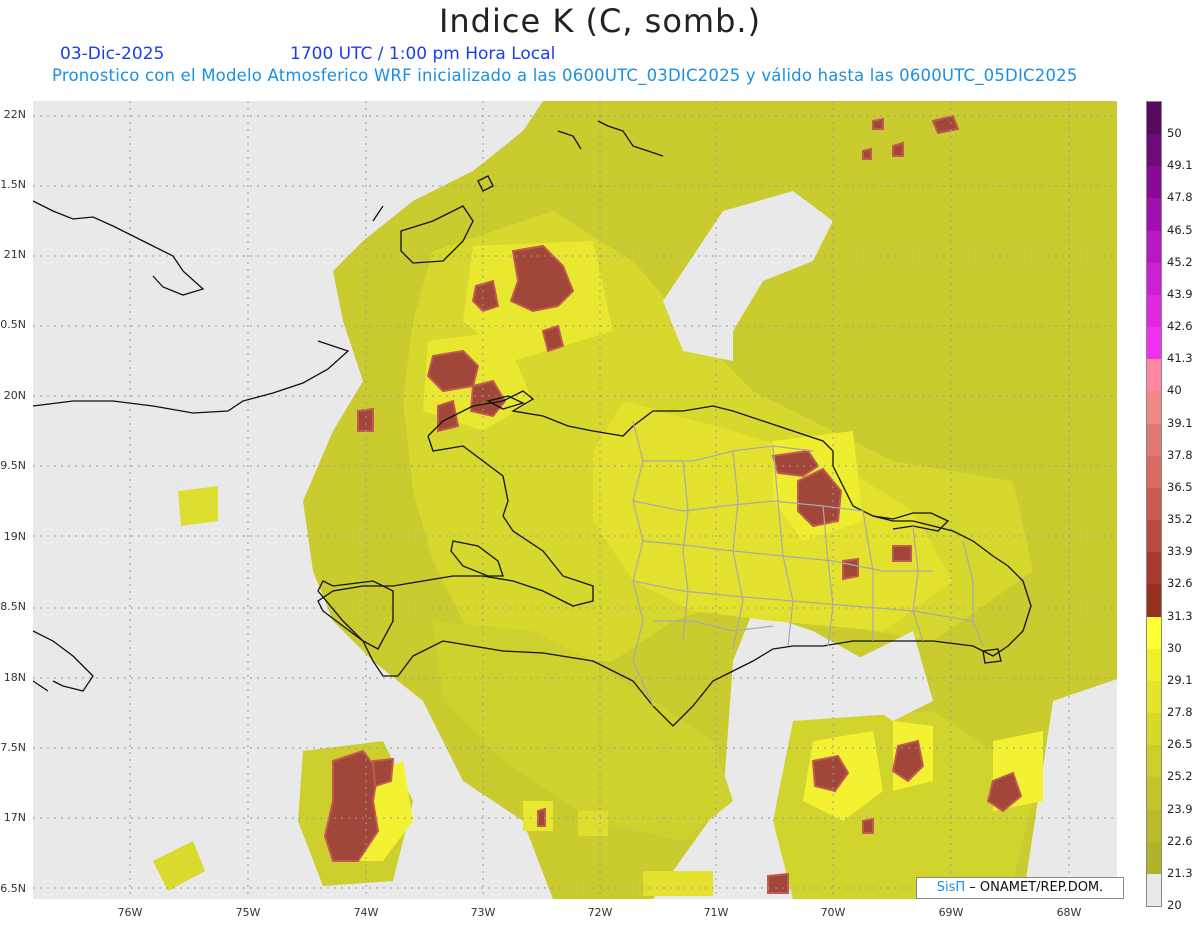 This screenshot has height=927, width=1200. What do you see at coordinates (13, 747) in the screenshot?
I see `lat-label: 7.5N` at bounding box center [13, 747].